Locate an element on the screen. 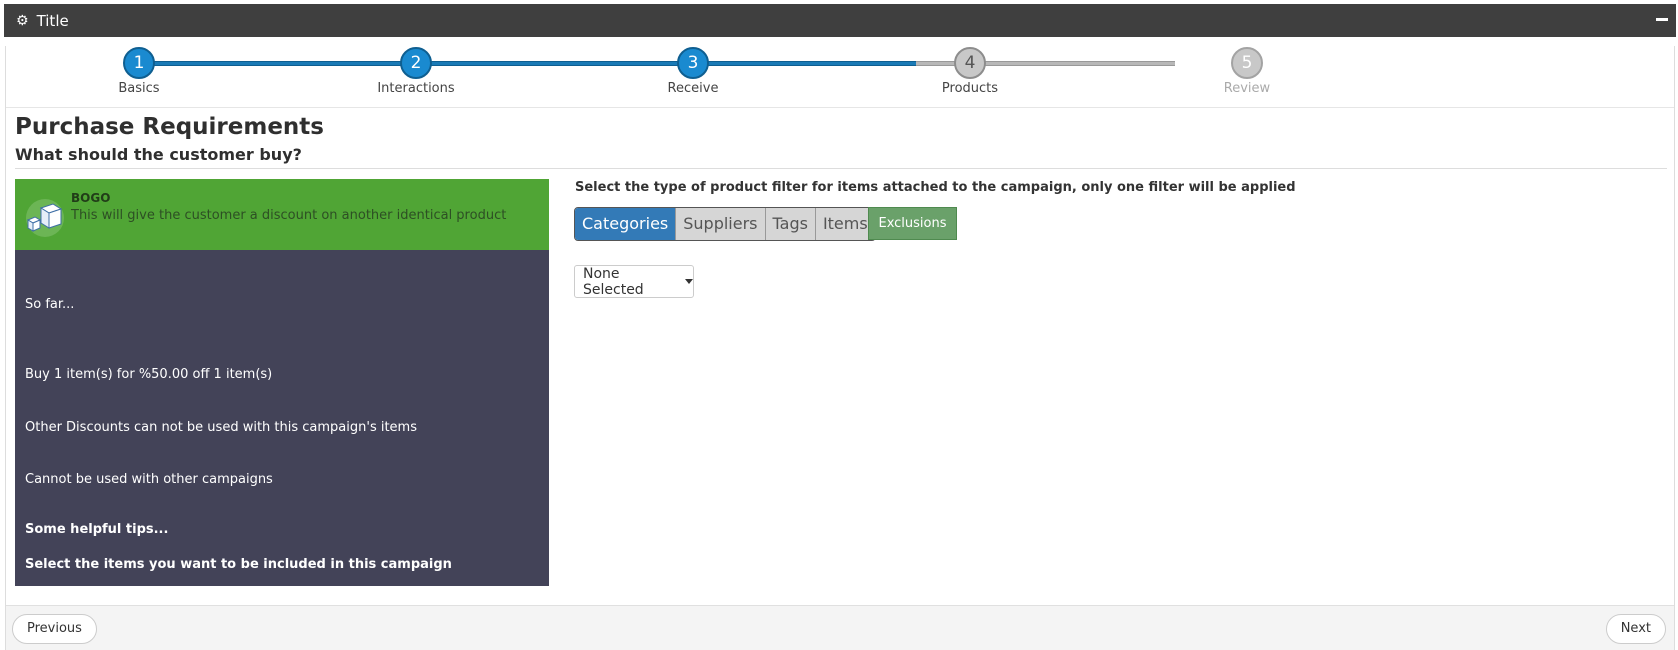 This screenshot has height=650, width=1678. gear-icon: ⚙ is located at coordinates (22, 21).